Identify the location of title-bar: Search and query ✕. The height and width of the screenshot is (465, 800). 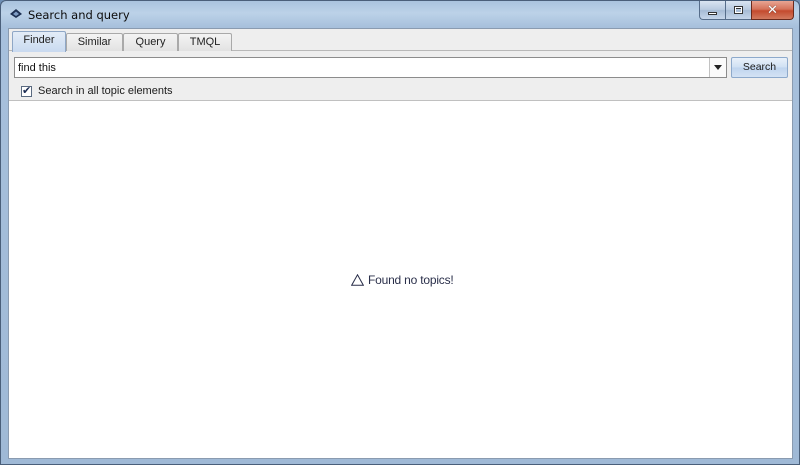
(400, 14).